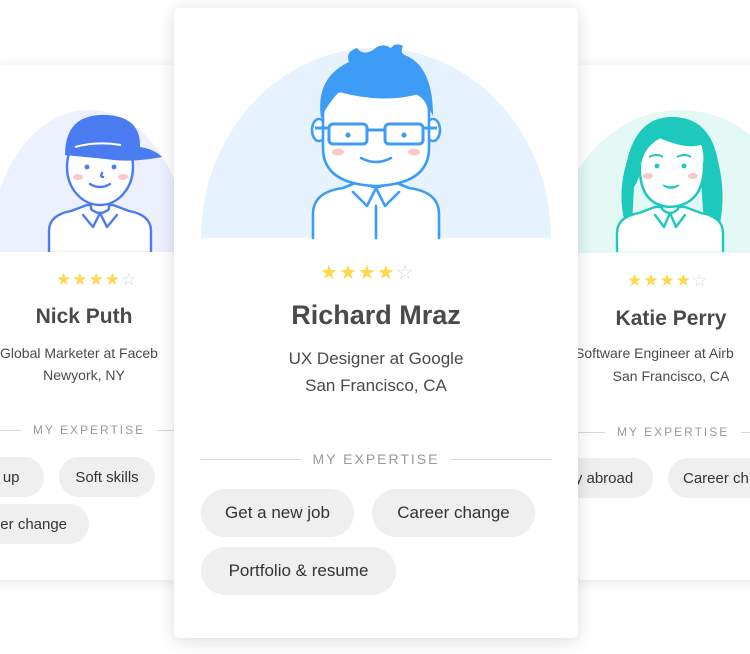 This screenshot has width=750, height=654. Describe the element at coordinates (298, 571) in the screenshot. I see `tag-portfolio-resume: Portfolio & resume` at that location.